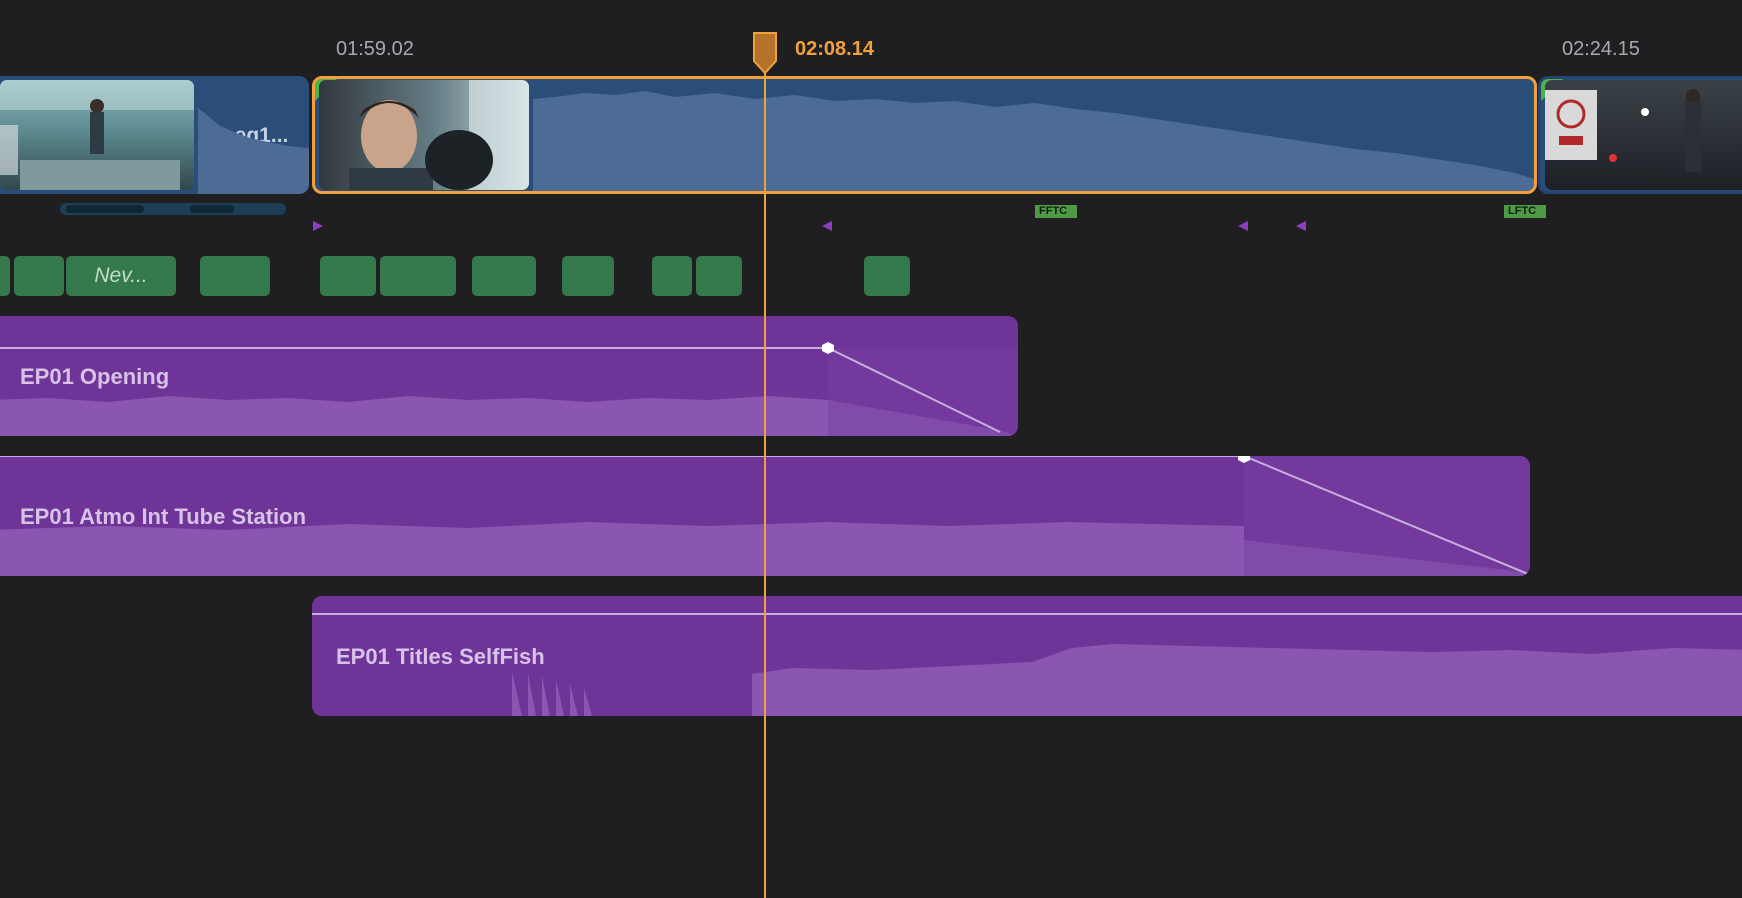 The image size is (1742, 898). Describe the element at coordinates (1056, 211) in the screenshot. I see `fftc-marker: FFTC` at that location.